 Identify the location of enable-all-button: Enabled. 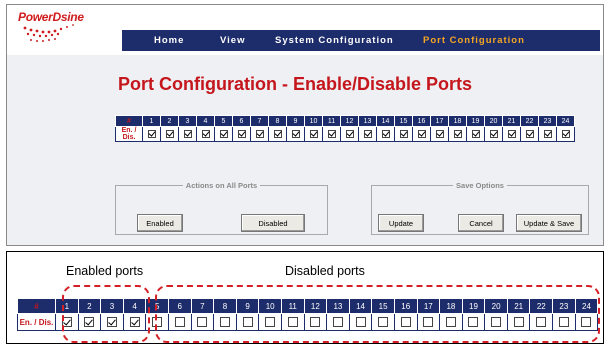
(160, 223).